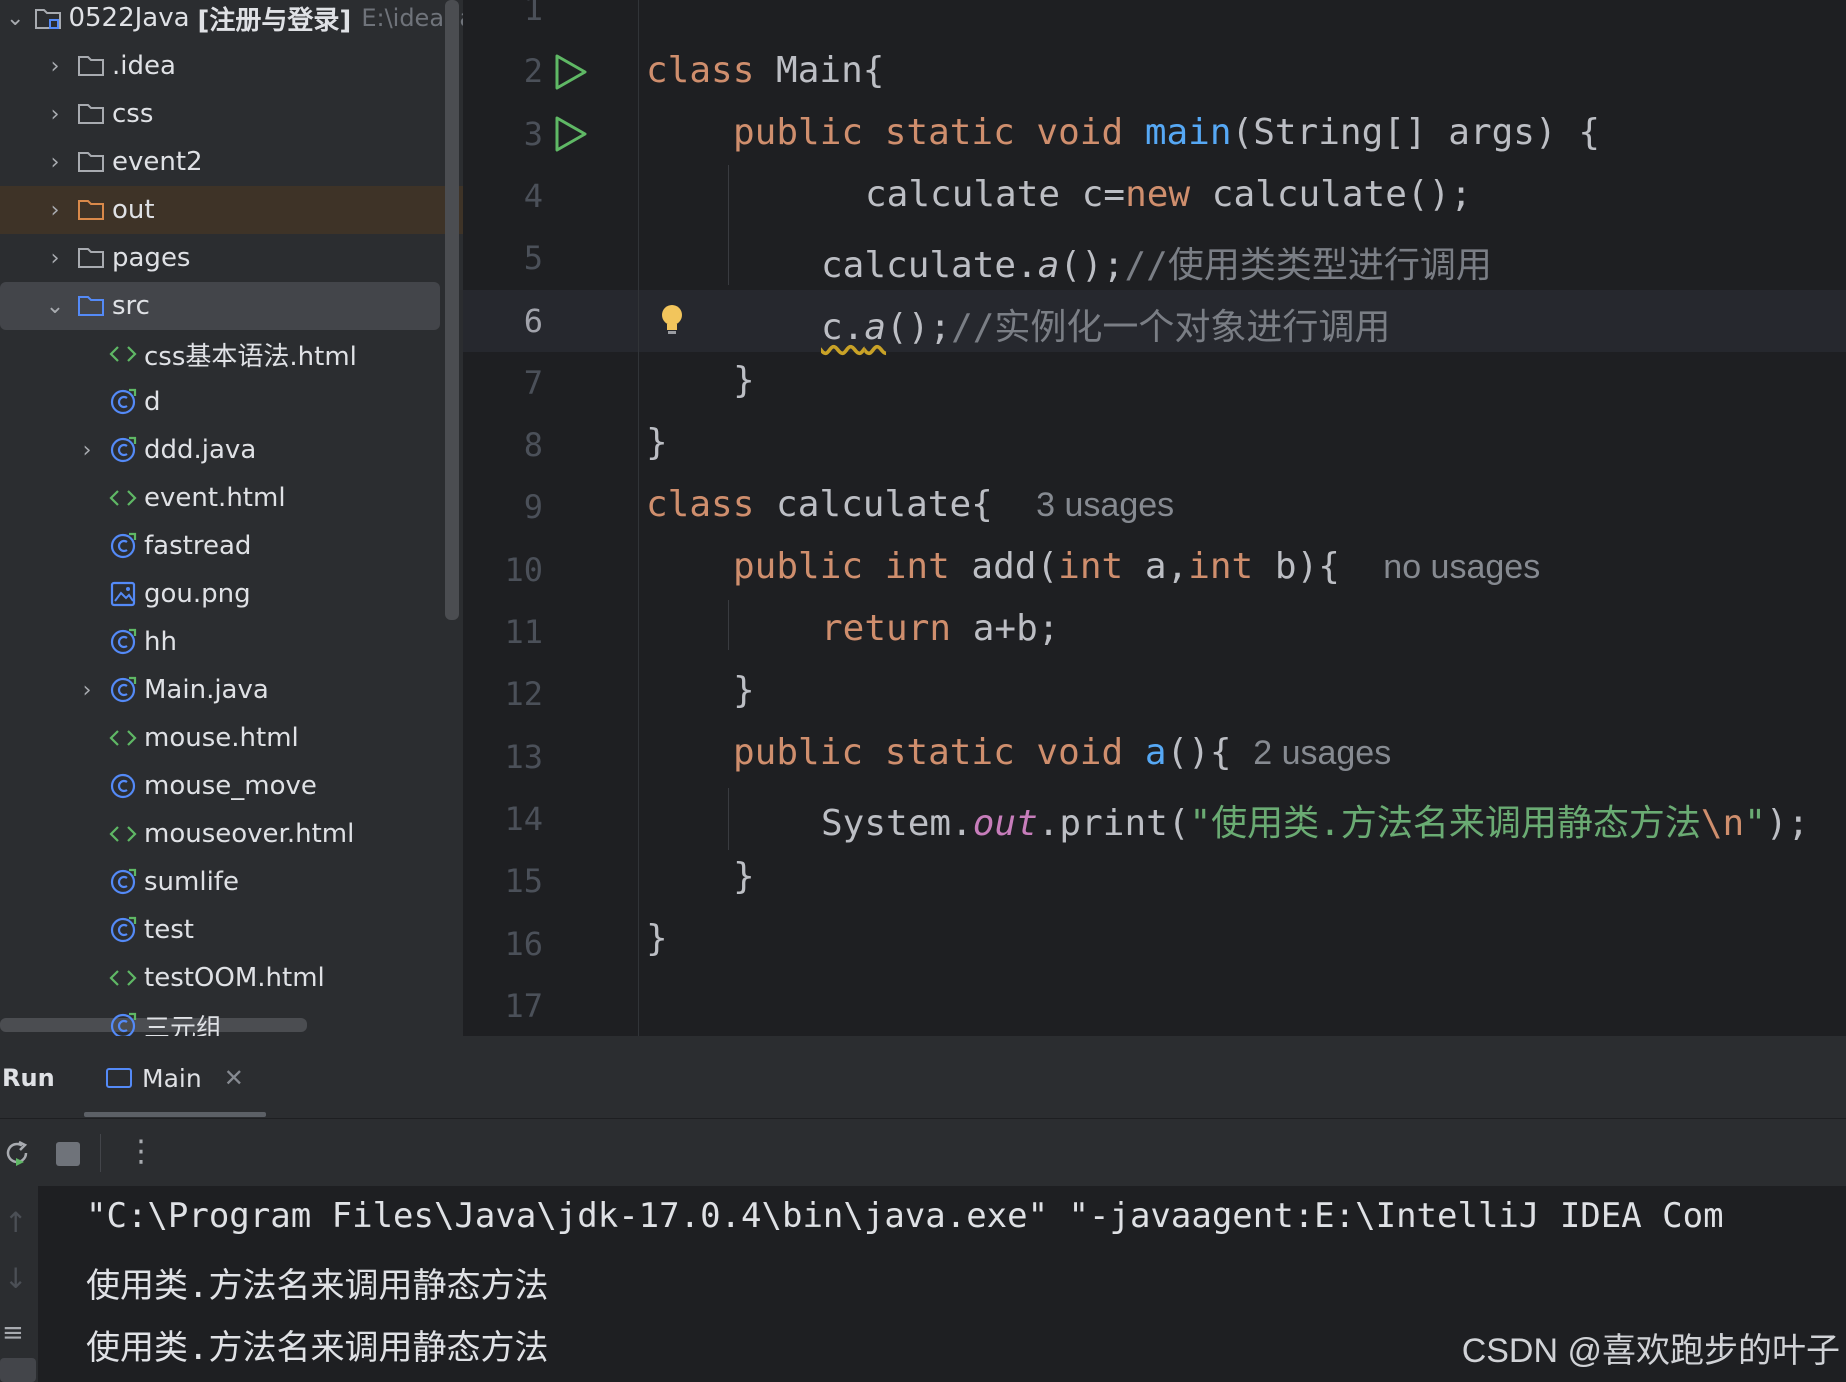 This screenshot has height=1382, width=1846. Describe the element at coordinates (250, 356) in the screenshot. I see `tree-item-label: css基本语法.html` at that location.